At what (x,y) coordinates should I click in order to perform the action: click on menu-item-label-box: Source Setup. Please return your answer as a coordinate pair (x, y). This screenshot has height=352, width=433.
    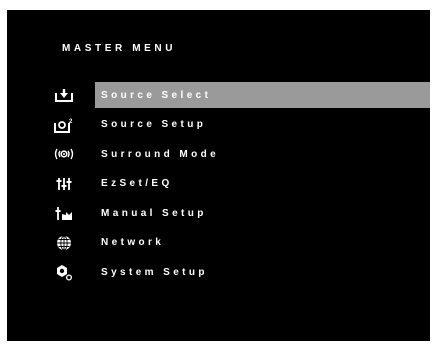
    Looking at the image, I should click on (262, 125).